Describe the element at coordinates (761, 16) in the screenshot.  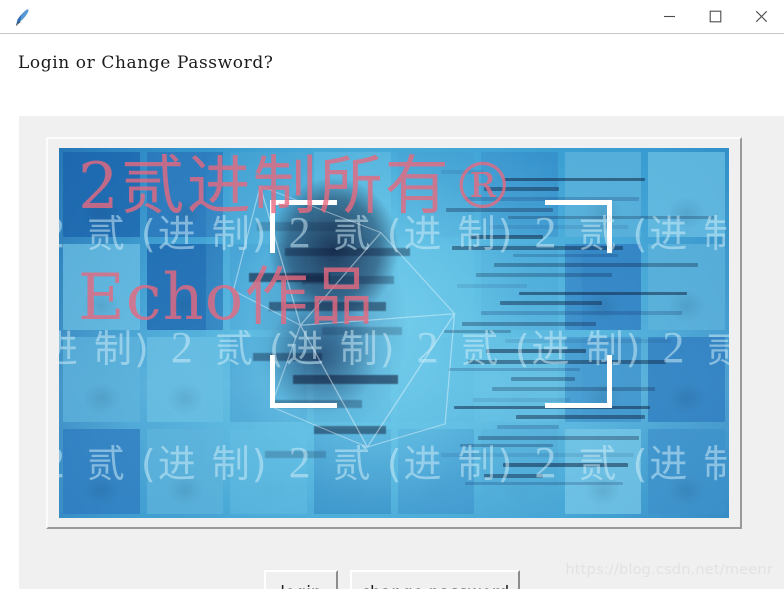
I see `close-button` at that location.